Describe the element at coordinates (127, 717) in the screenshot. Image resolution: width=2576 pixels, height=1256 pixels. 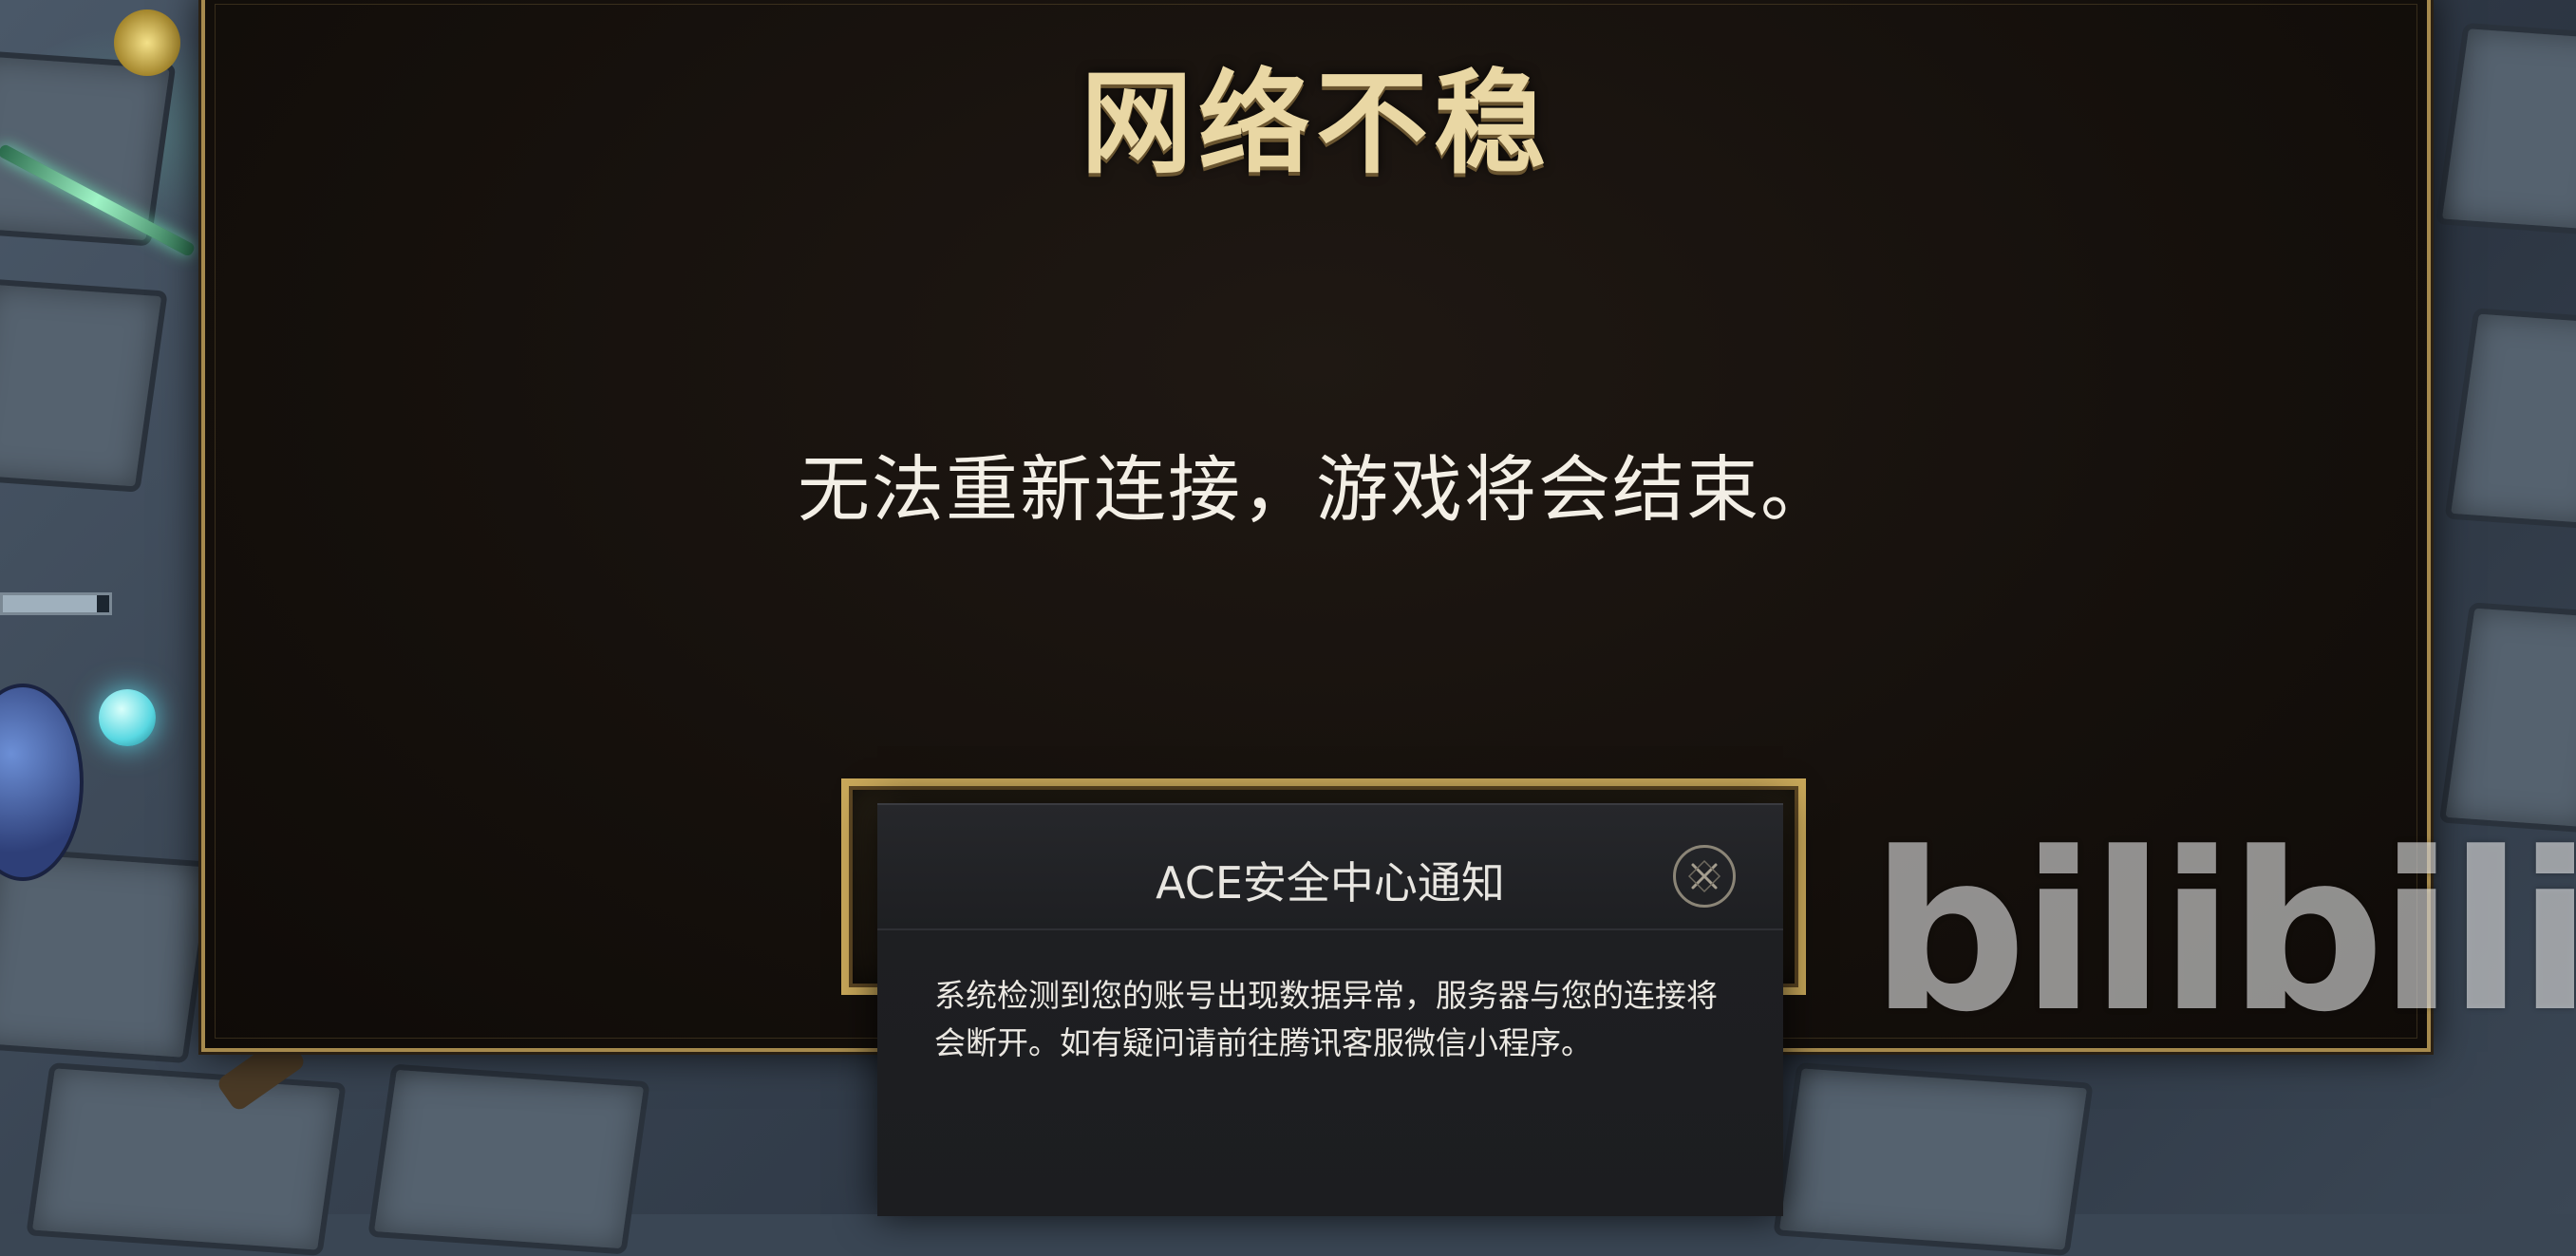
I see `glowing-orb` at that location.